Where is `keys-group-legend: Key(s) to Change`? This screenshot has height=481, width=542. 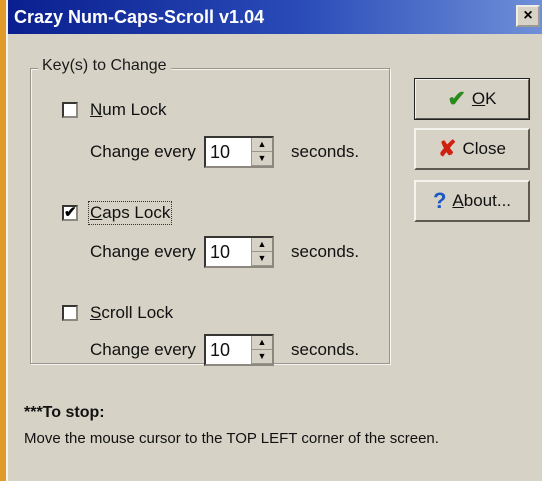 keys-group-legend: Key(s) to Change is located at coordinates (104, 66).